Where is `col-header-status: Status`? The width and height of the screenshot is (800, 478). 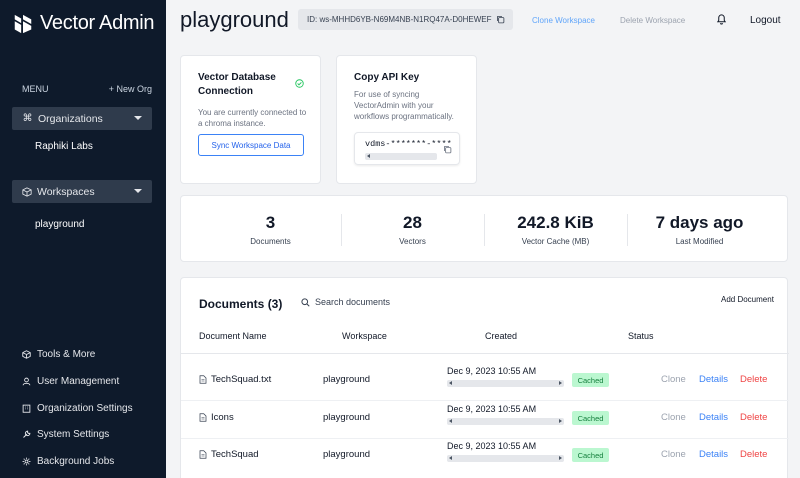
col-header-status: Status is located at coordinates (641, 336).